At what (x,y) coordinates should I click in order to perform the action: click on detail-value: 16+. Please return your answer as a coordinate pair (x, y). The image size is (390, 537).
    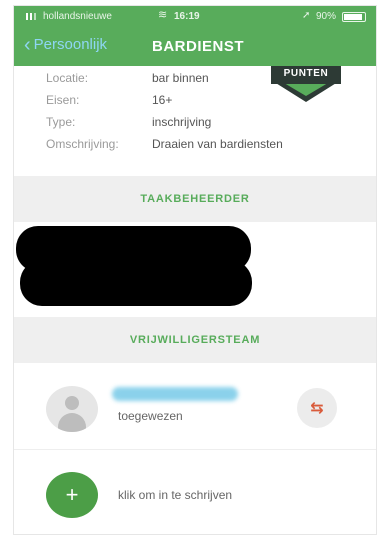
    Looking at the image, I should click on (162, 100).